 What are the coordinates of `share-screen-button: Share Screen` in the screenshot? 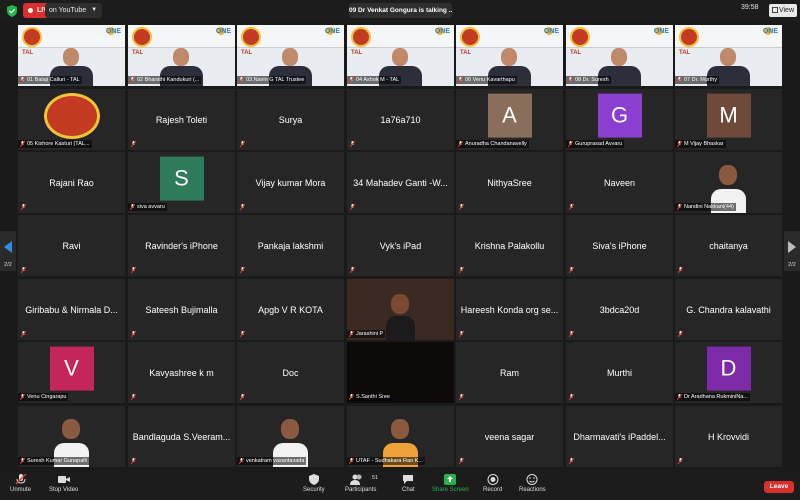 It's located at (450, 483).